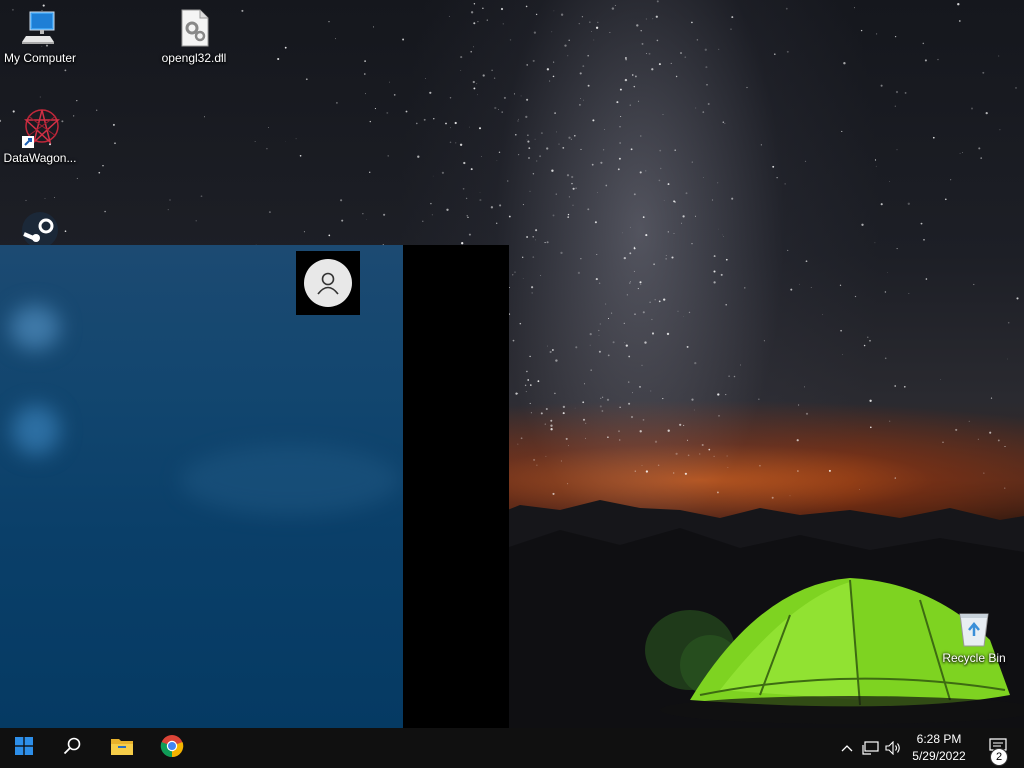 The image size is (1024, 768). Describe the element at coordinates (40, 227) in the screenshot. I see `desktop-icon-steam` at that location.